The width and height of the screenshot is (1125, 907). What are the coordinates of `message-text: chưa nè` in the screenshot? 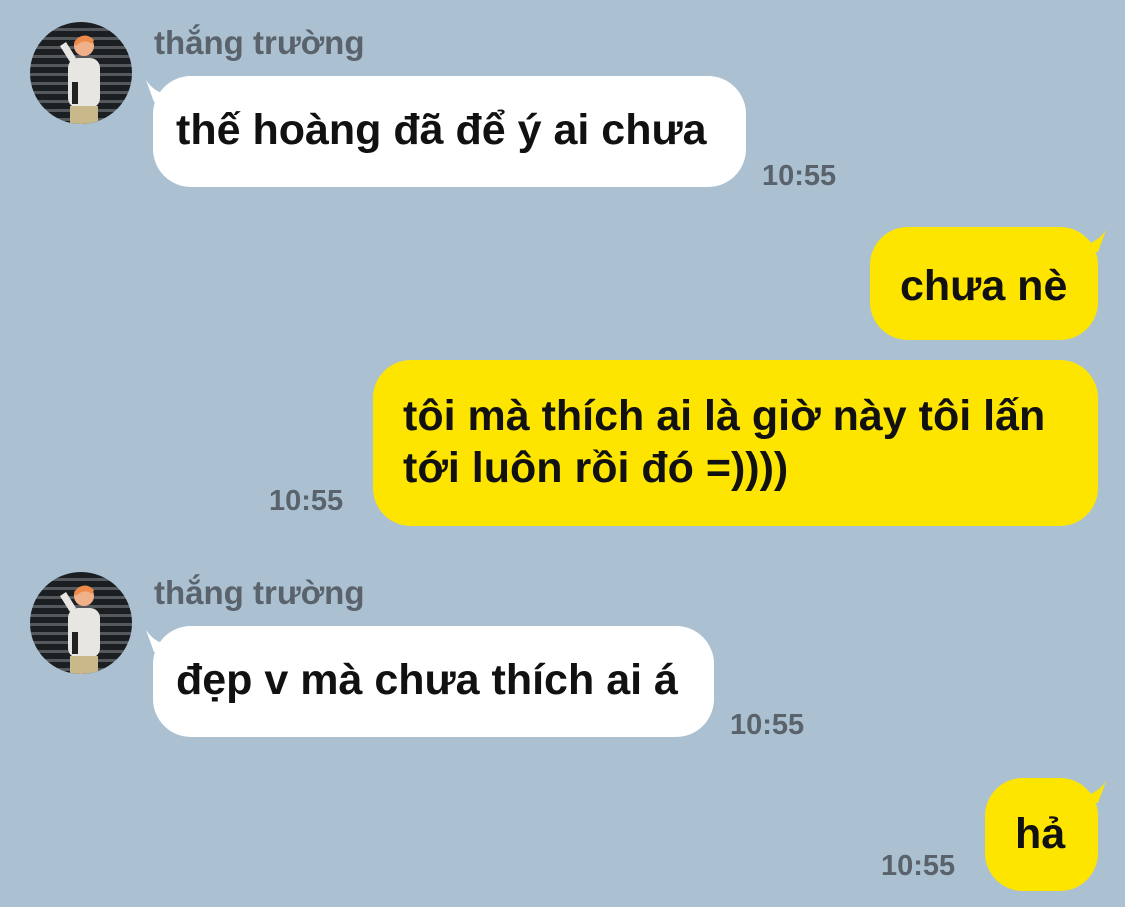 It's located at (984, 286).